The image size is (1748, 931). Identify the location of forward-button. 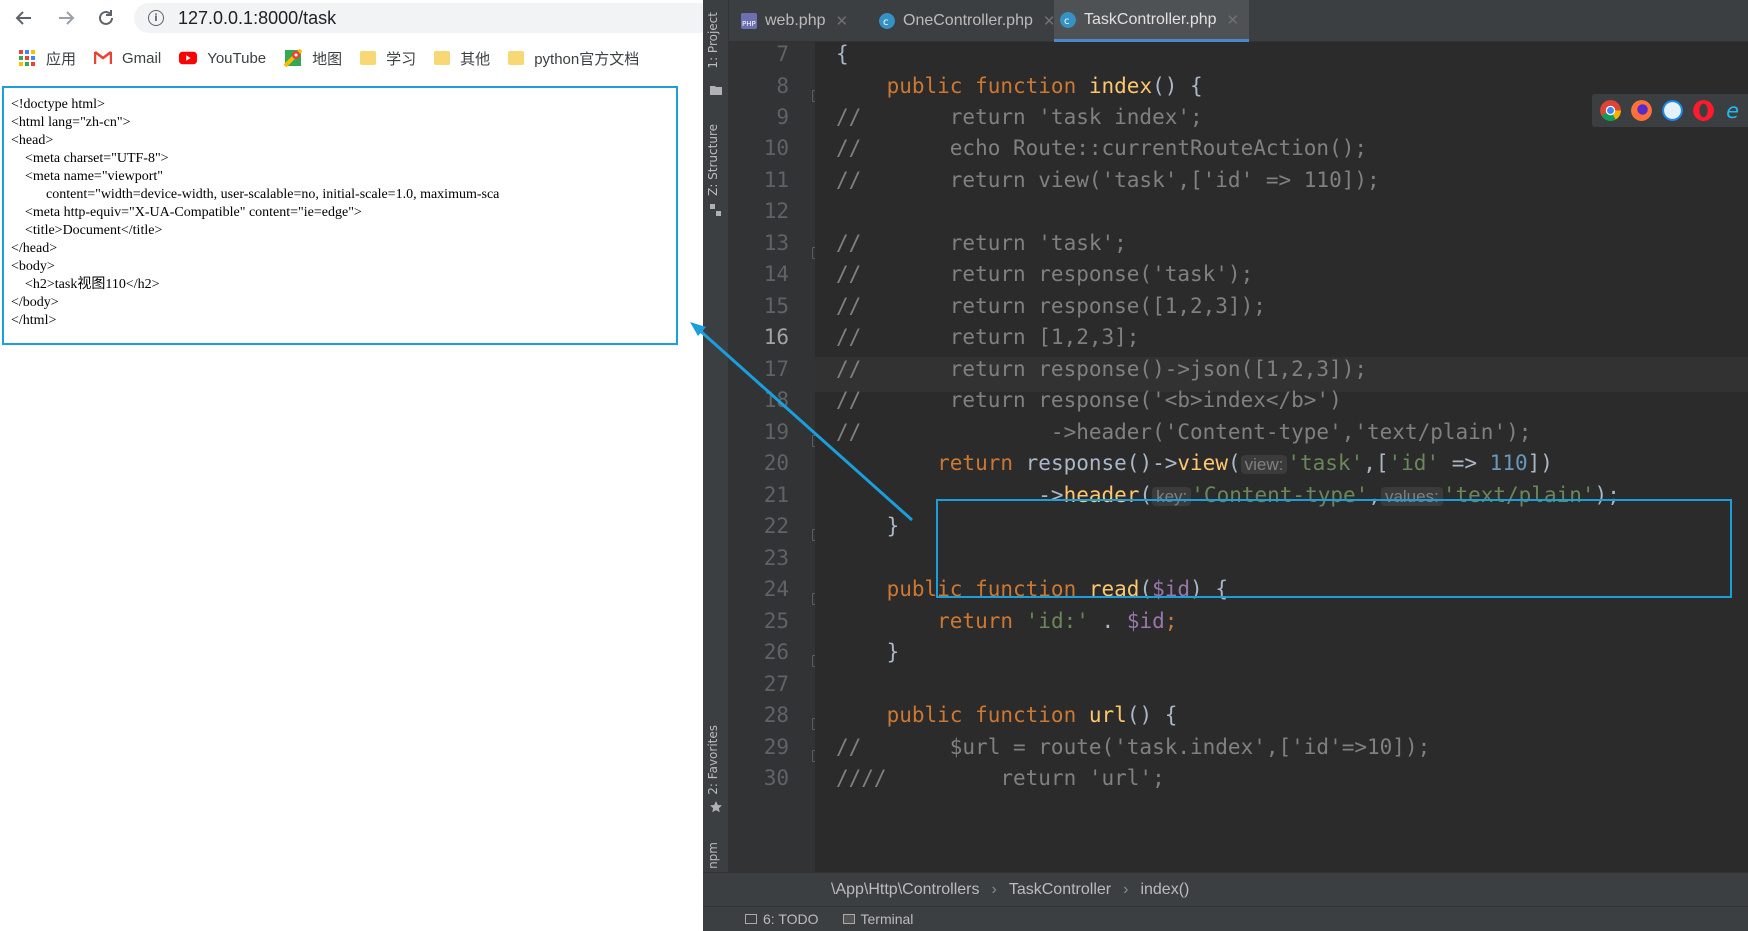
(66, 18).